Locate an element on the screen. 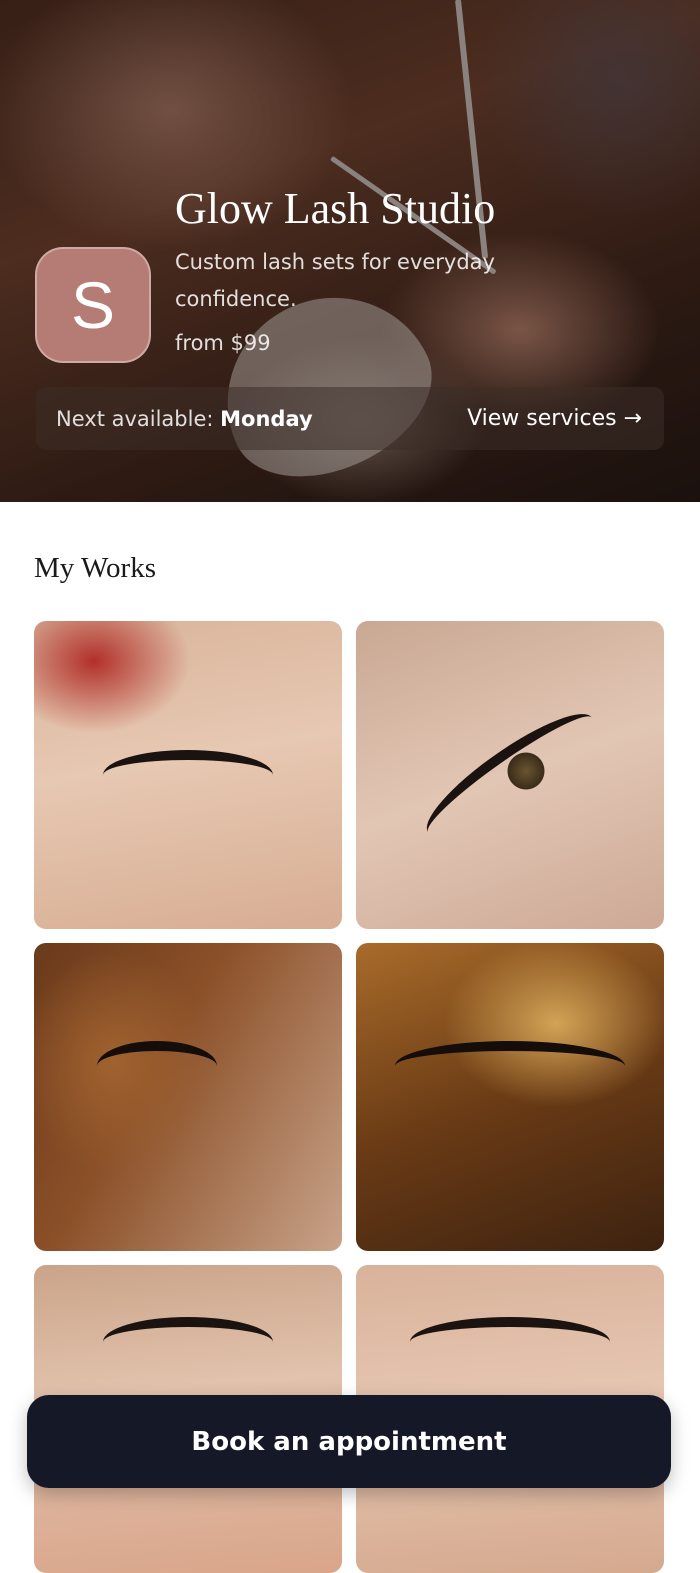 The height and width of the screenshot is (1573, 700). my-works-title: My Works is located at coordinates (95, 568).